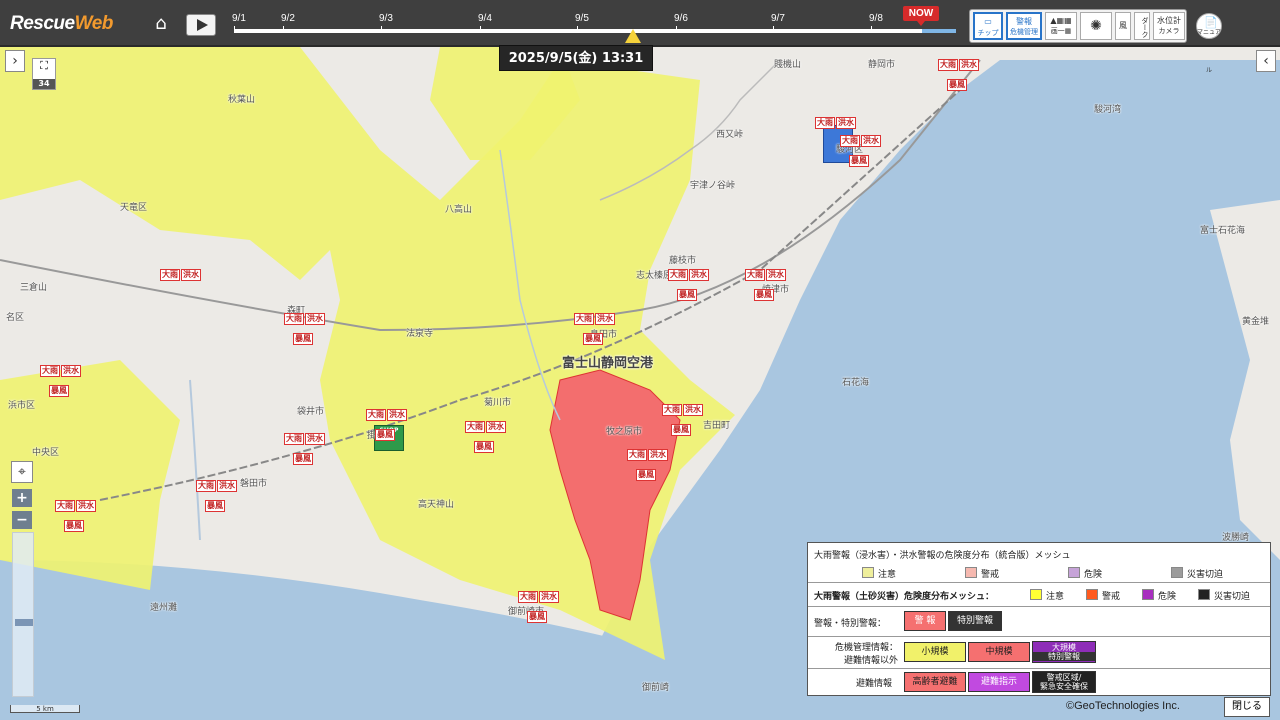  Describe the element at coordinates (459, 210) in the screenshot. I see `place-label: 八高山` at that location.